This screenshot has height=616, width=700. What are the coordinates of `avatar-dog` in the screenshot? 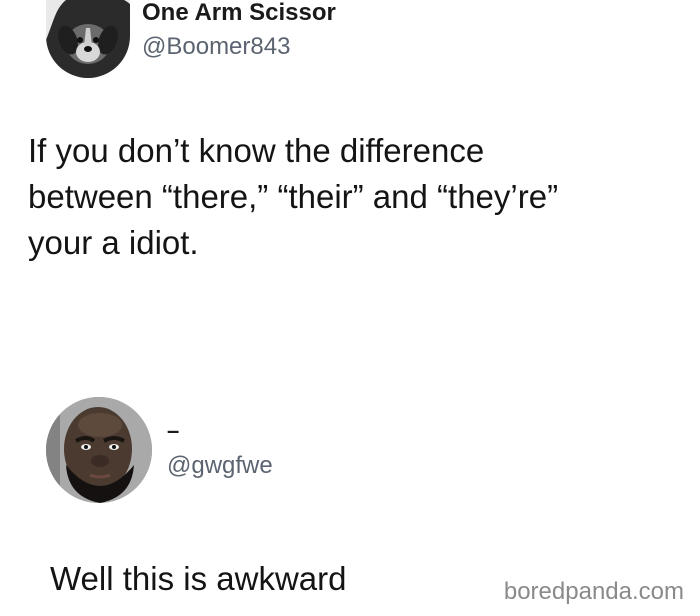 It's located at (88, 39).